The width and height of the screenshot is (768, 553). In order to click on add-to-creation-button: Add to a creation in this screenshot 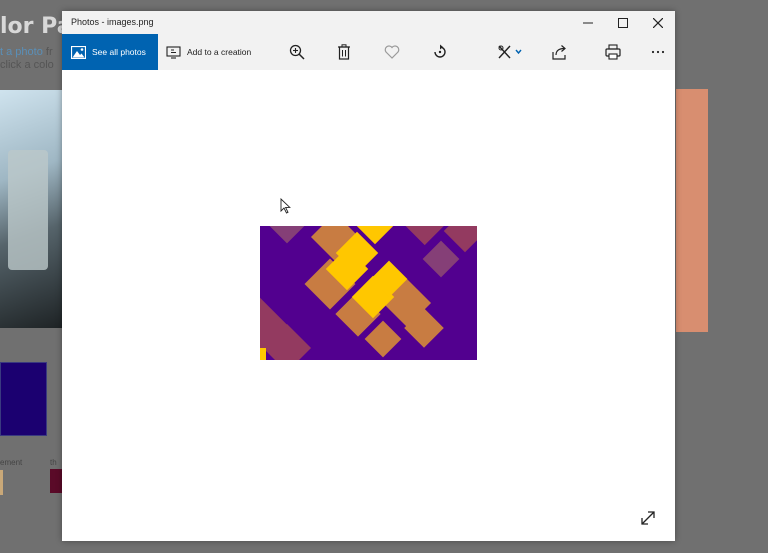, I will do `click(208, 52)`.